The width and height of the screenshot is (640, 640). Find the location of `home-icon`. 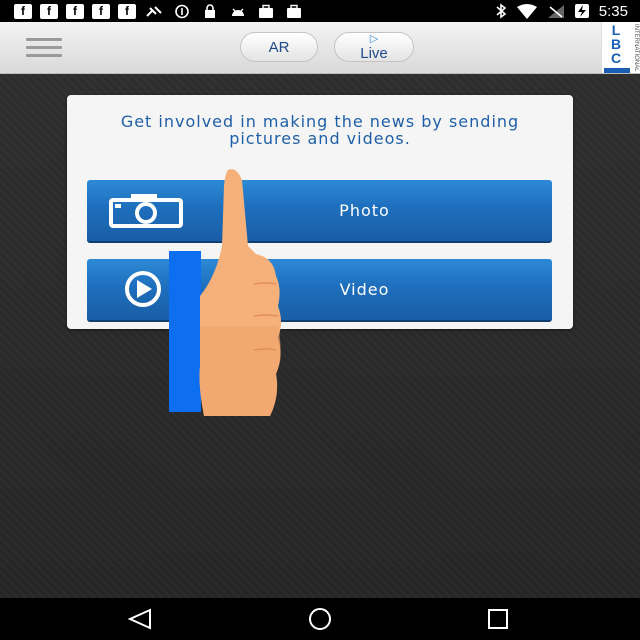

home-icon is located at coordinates (320, 619).